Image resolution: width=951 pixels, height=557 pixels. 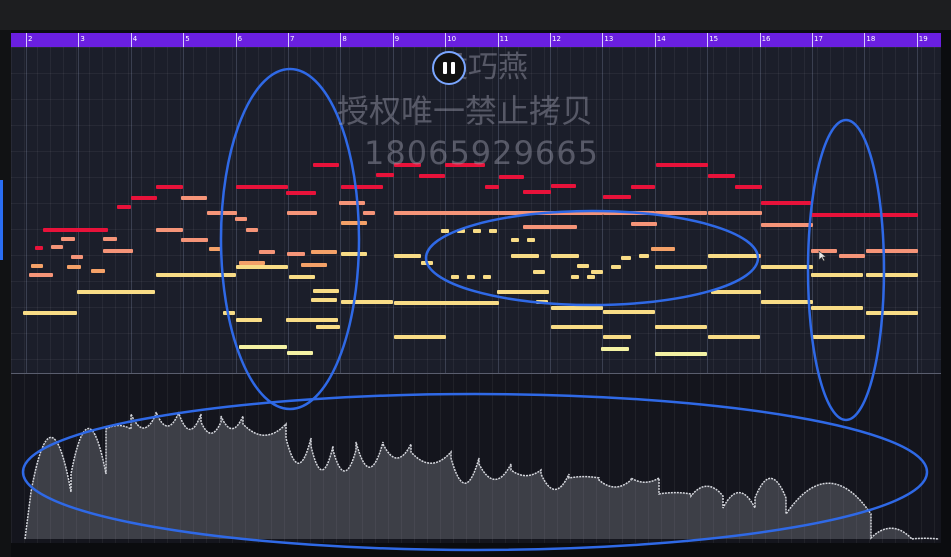 What do you see at coordinates (449, 68) in the screenshot?
I see `pause-button` at bounding box center [449, 68].